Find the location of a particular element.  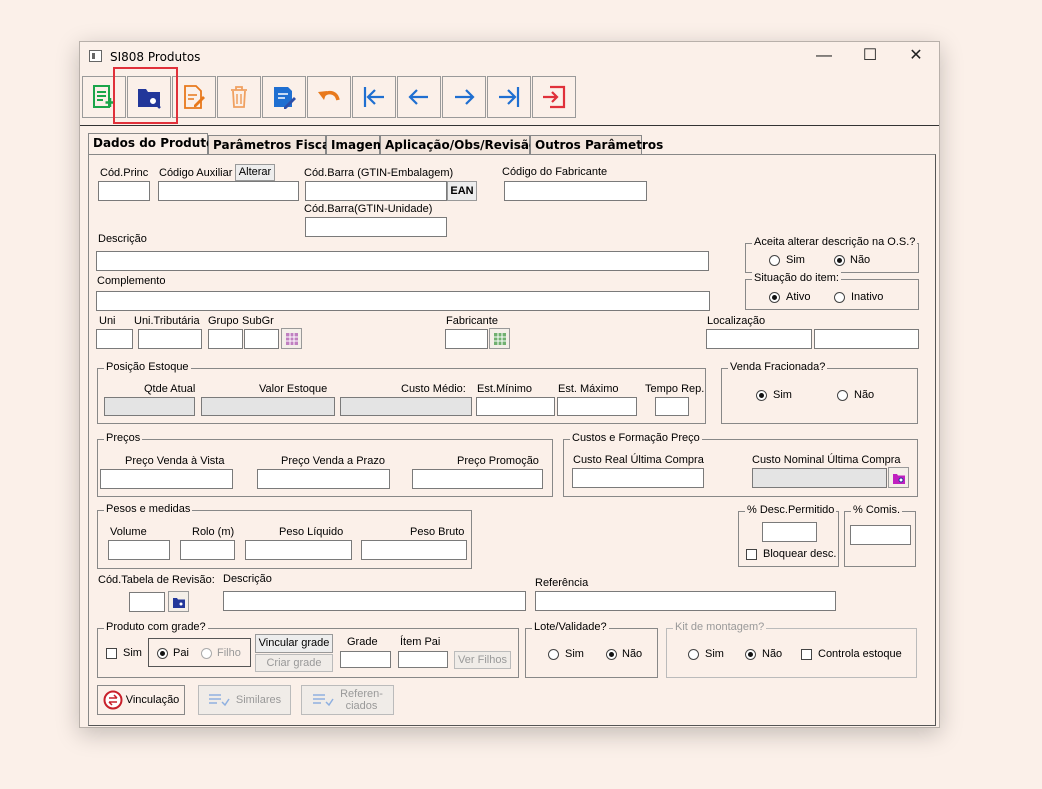

tempo-rep-input is located at coordinates (672, 406).